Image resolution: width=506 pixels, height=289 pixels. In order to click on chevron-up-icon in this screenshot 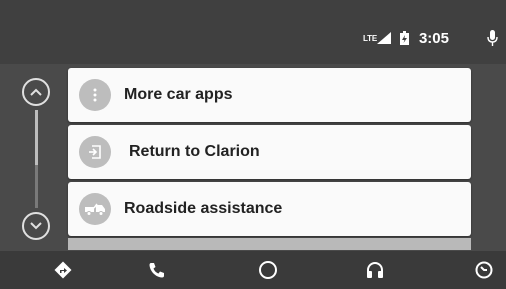, I will do `click(36, 92)`.